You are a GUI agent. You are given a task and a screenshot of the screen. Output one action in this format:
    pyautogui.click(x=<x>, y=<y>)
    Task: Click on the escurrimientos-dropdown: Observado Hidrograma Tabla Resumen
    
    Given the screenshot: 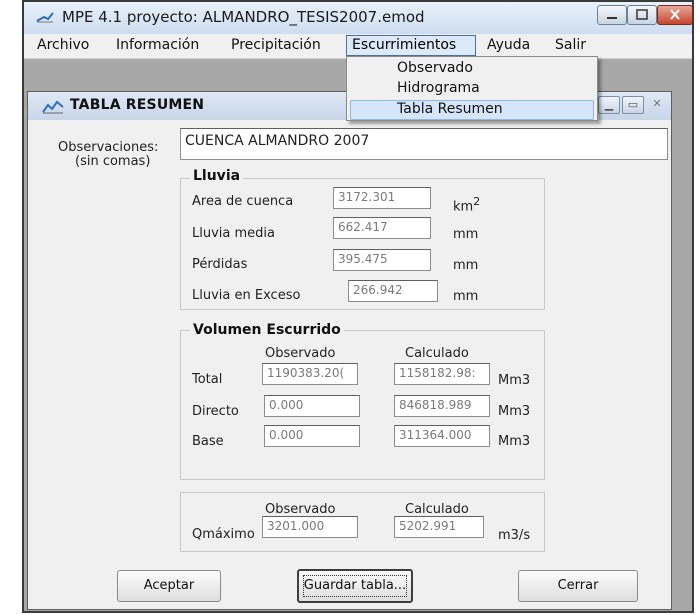 What is the action you would take?
    pyautogui.click(x=472, y=88)
    